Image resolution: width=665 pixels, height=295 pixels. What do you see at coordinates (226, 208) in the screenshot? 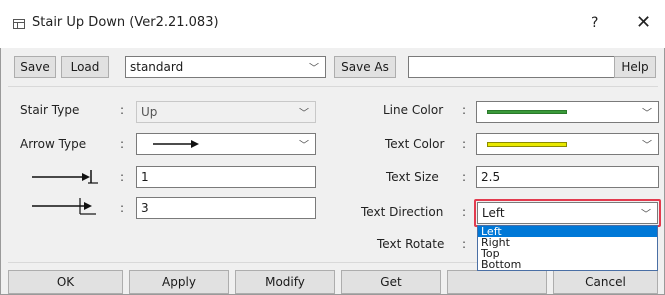
I see `arrow-offset-input: 3` at bounding box center [226, 208].